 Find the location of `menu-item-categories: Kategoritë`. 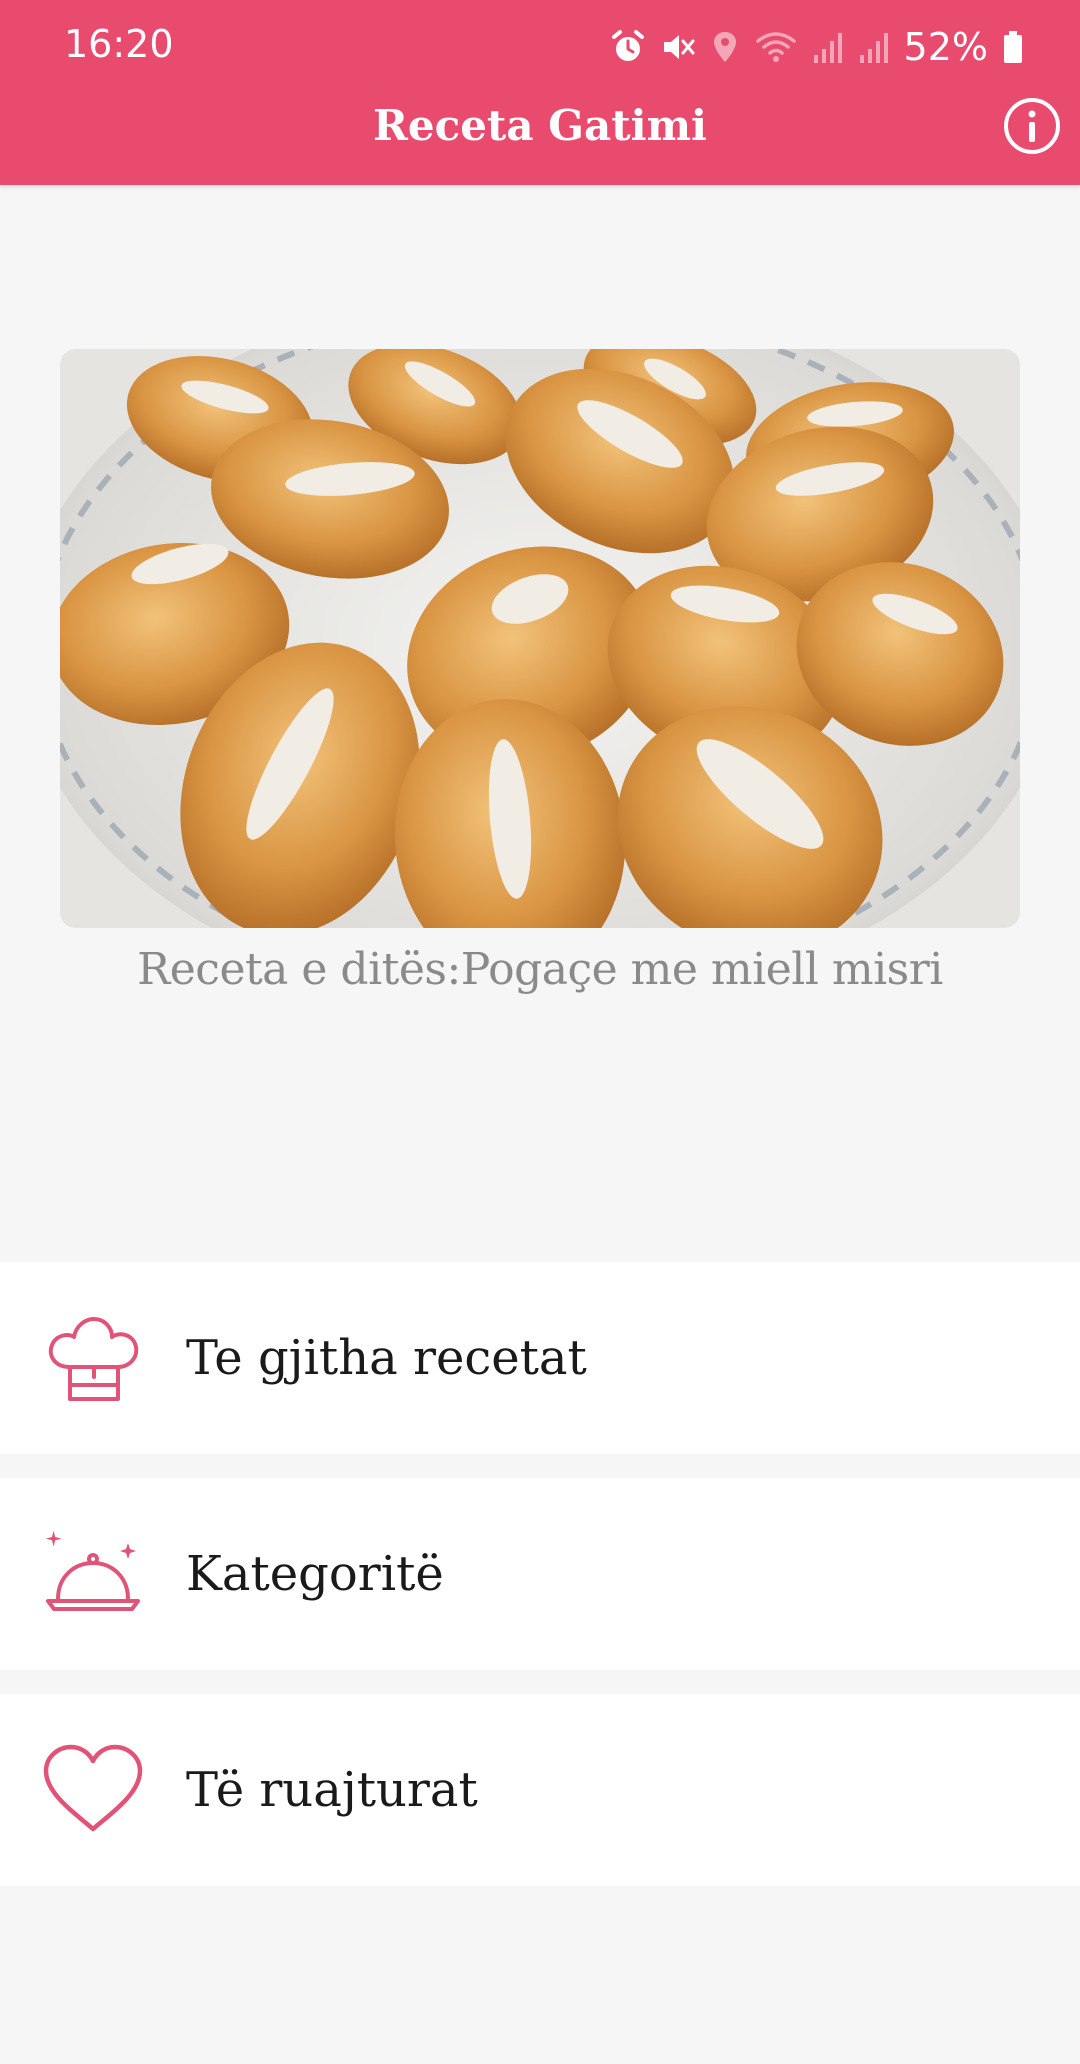

menu-item-categories: Kategoritë is located at coordinates (540, 1574).